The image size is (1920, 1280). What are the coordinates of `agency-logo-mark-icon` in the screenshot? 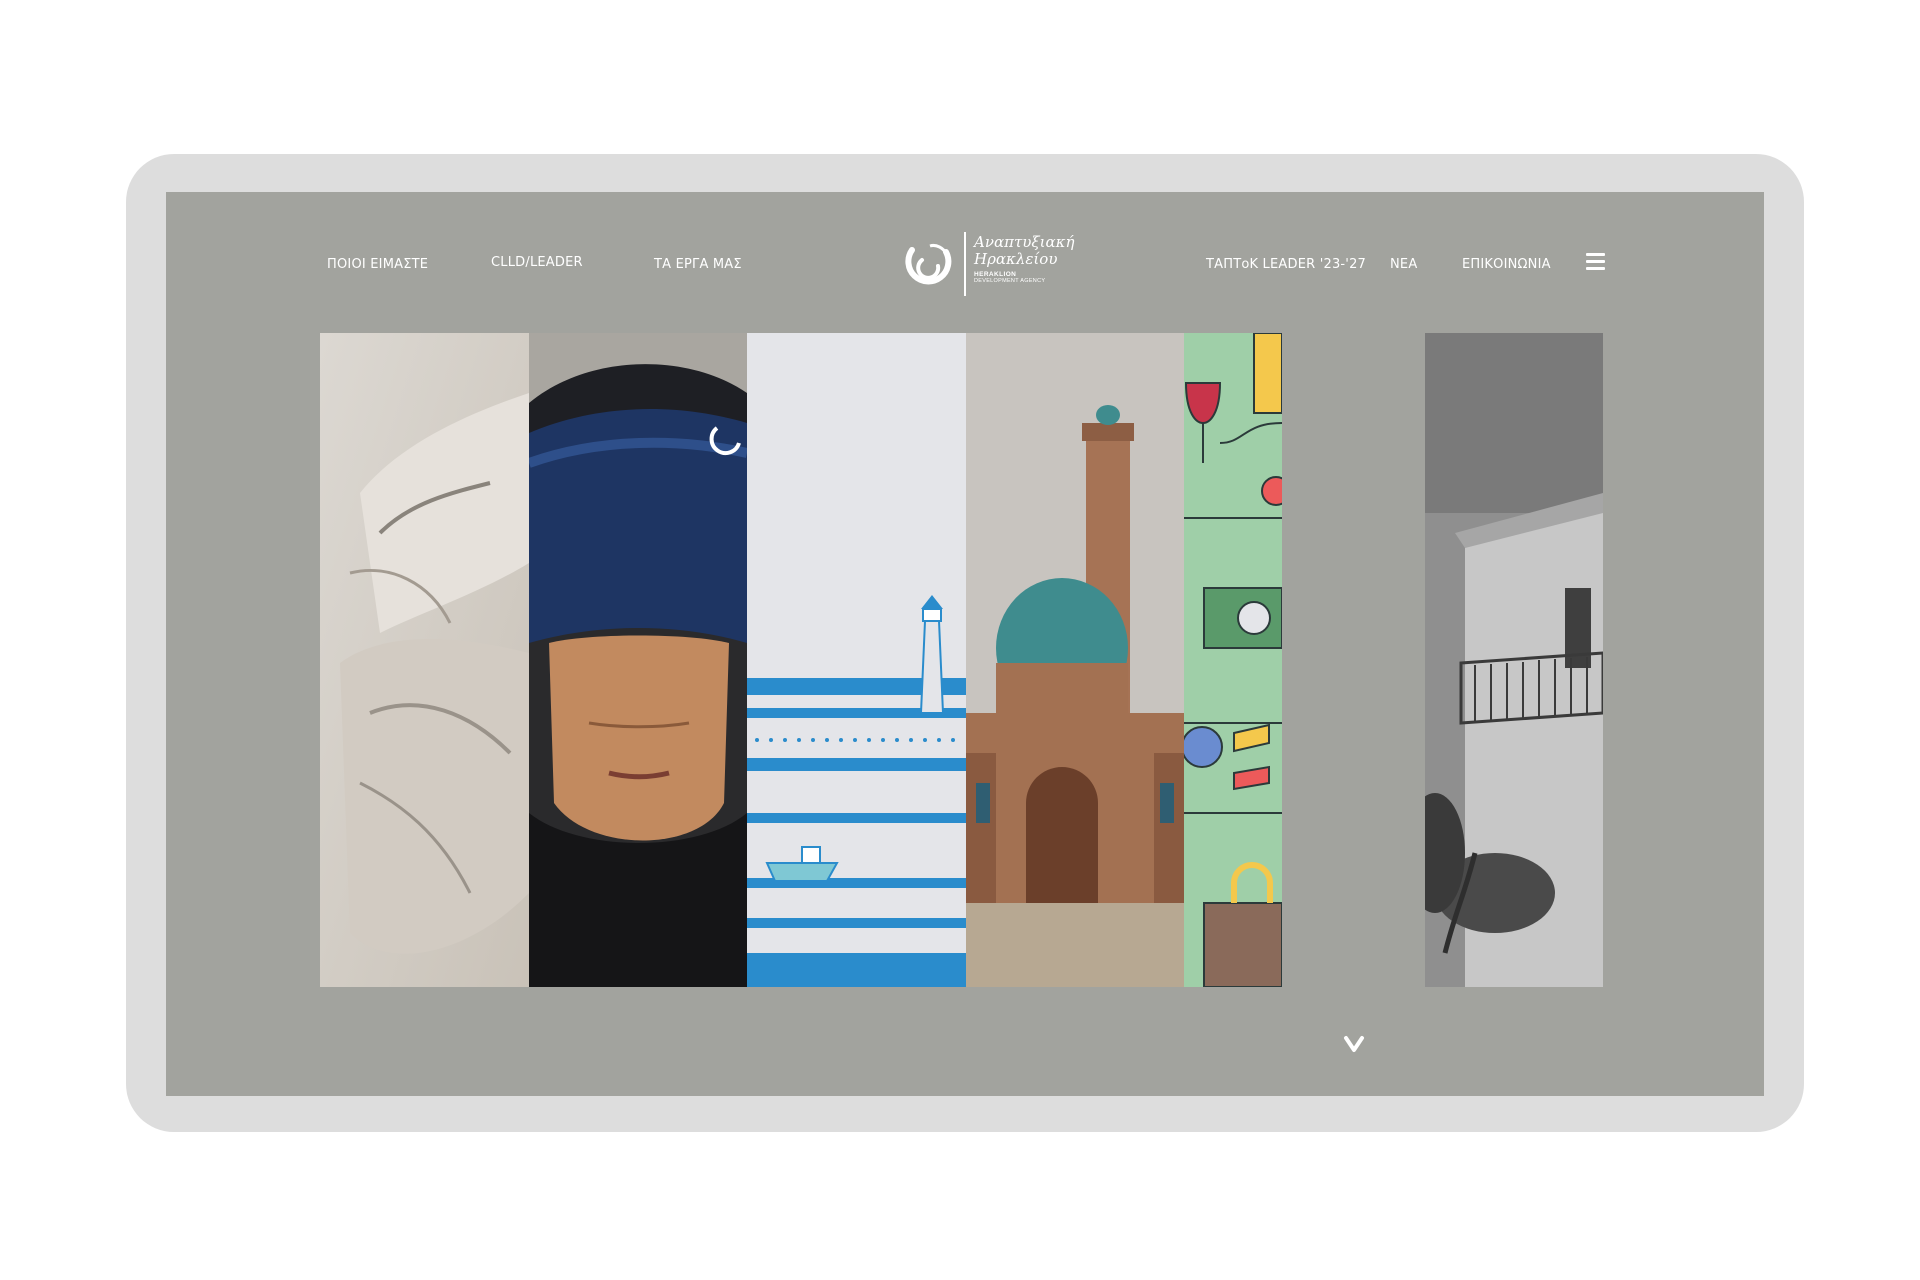 It's located at (928, 264).